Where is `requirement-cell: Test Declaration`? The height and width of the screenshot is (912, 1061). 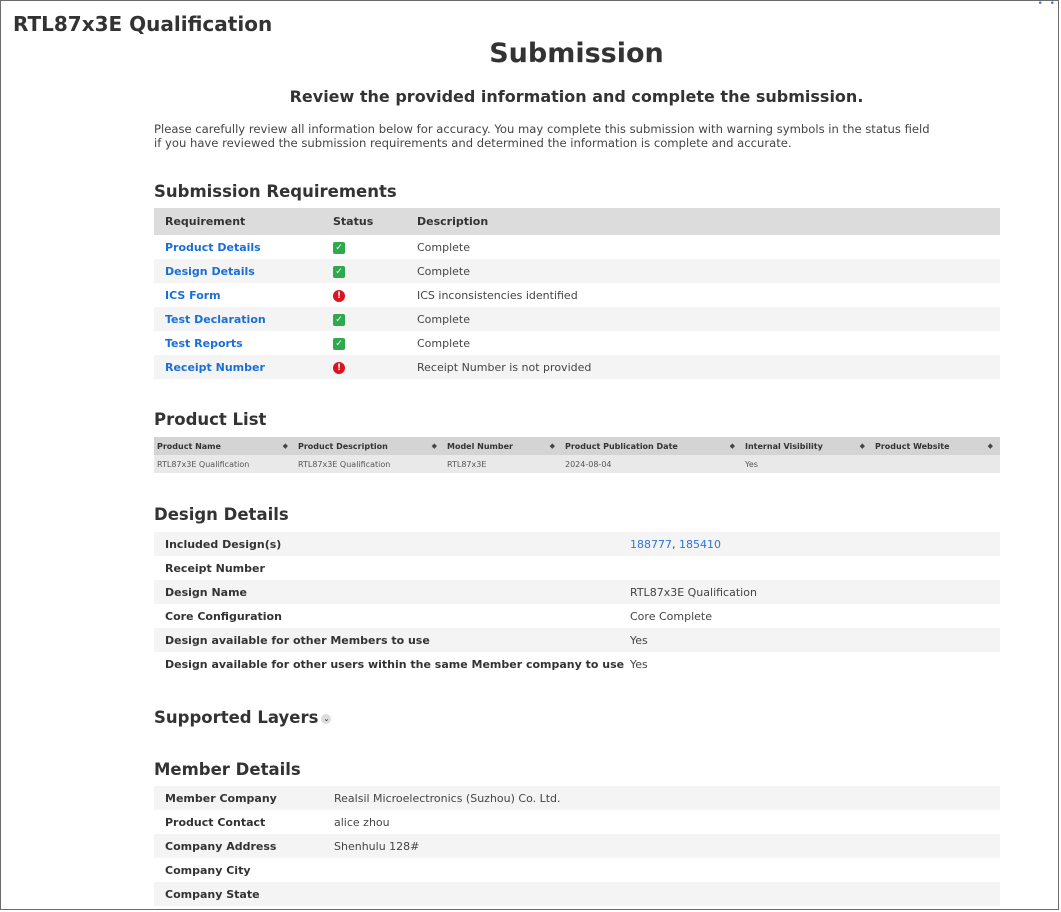
requirement-cell: Test Declaration is located at coordinates (243, 319).